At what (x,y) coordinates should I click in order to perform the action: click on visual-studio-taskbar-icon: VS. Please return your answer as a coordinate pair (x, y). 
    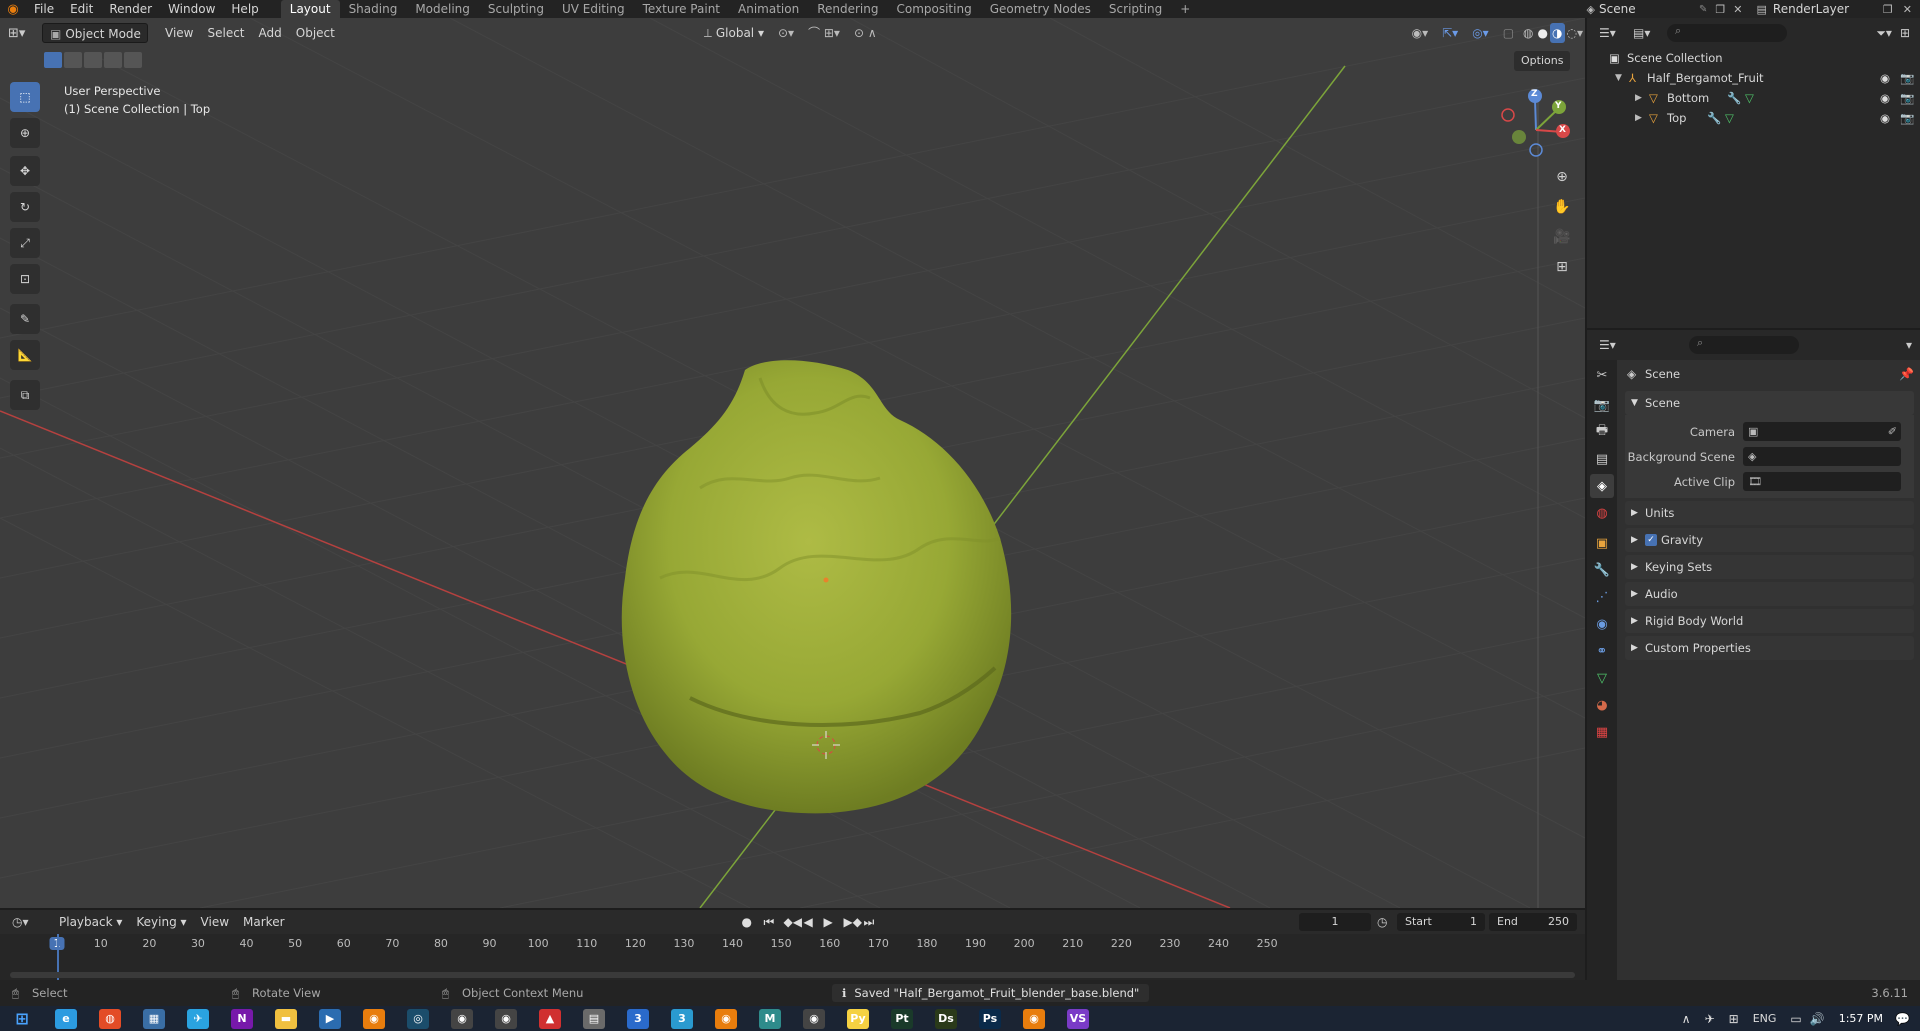
    Looking at the image, I should click on (1078, 1018).